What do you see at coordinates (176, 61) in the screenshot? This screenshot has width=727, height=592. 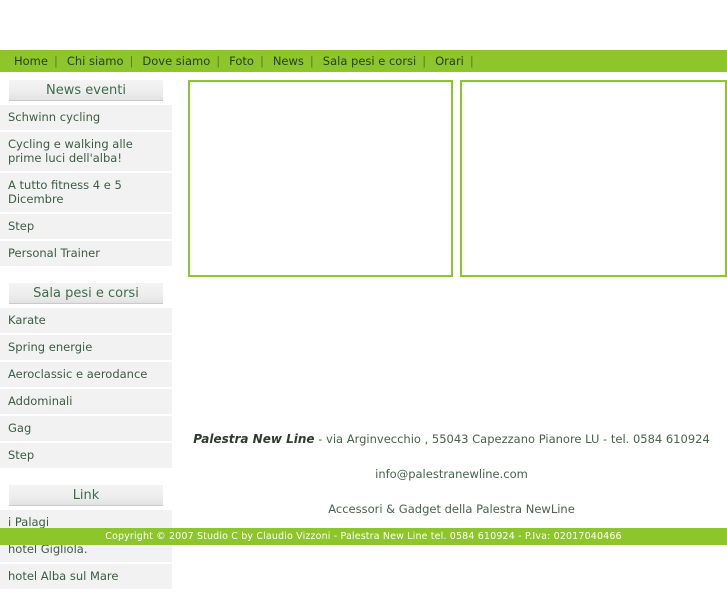 I see `nav-item-dove-siamo: Dove siamo` at bounding box center [176, 61].